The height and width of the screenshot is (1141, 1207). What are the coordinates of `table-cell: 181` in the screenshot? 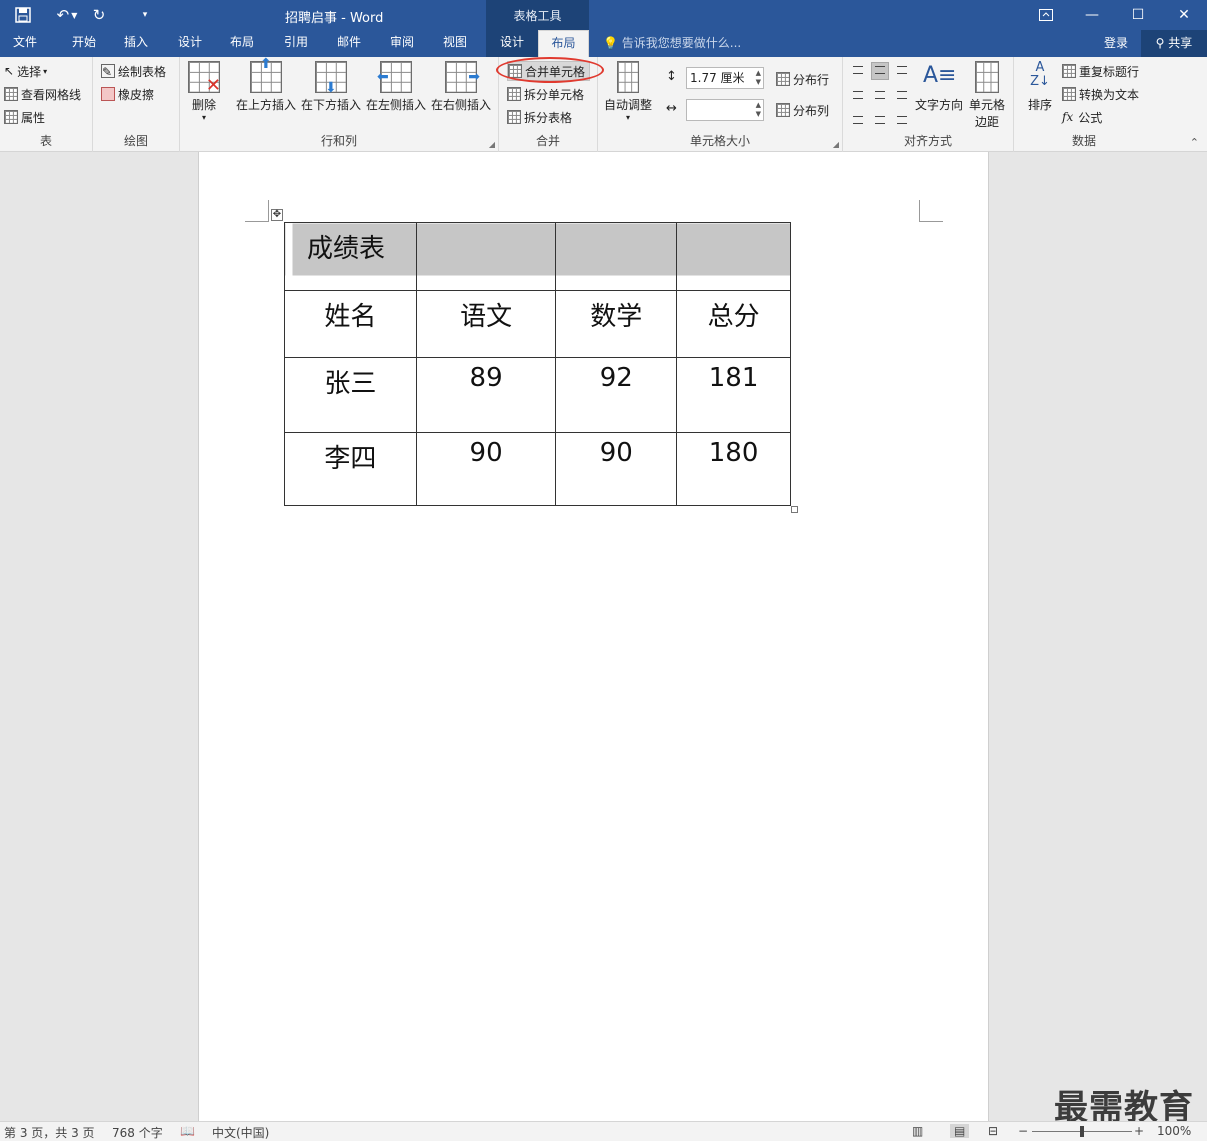 It's located at (733, 395).